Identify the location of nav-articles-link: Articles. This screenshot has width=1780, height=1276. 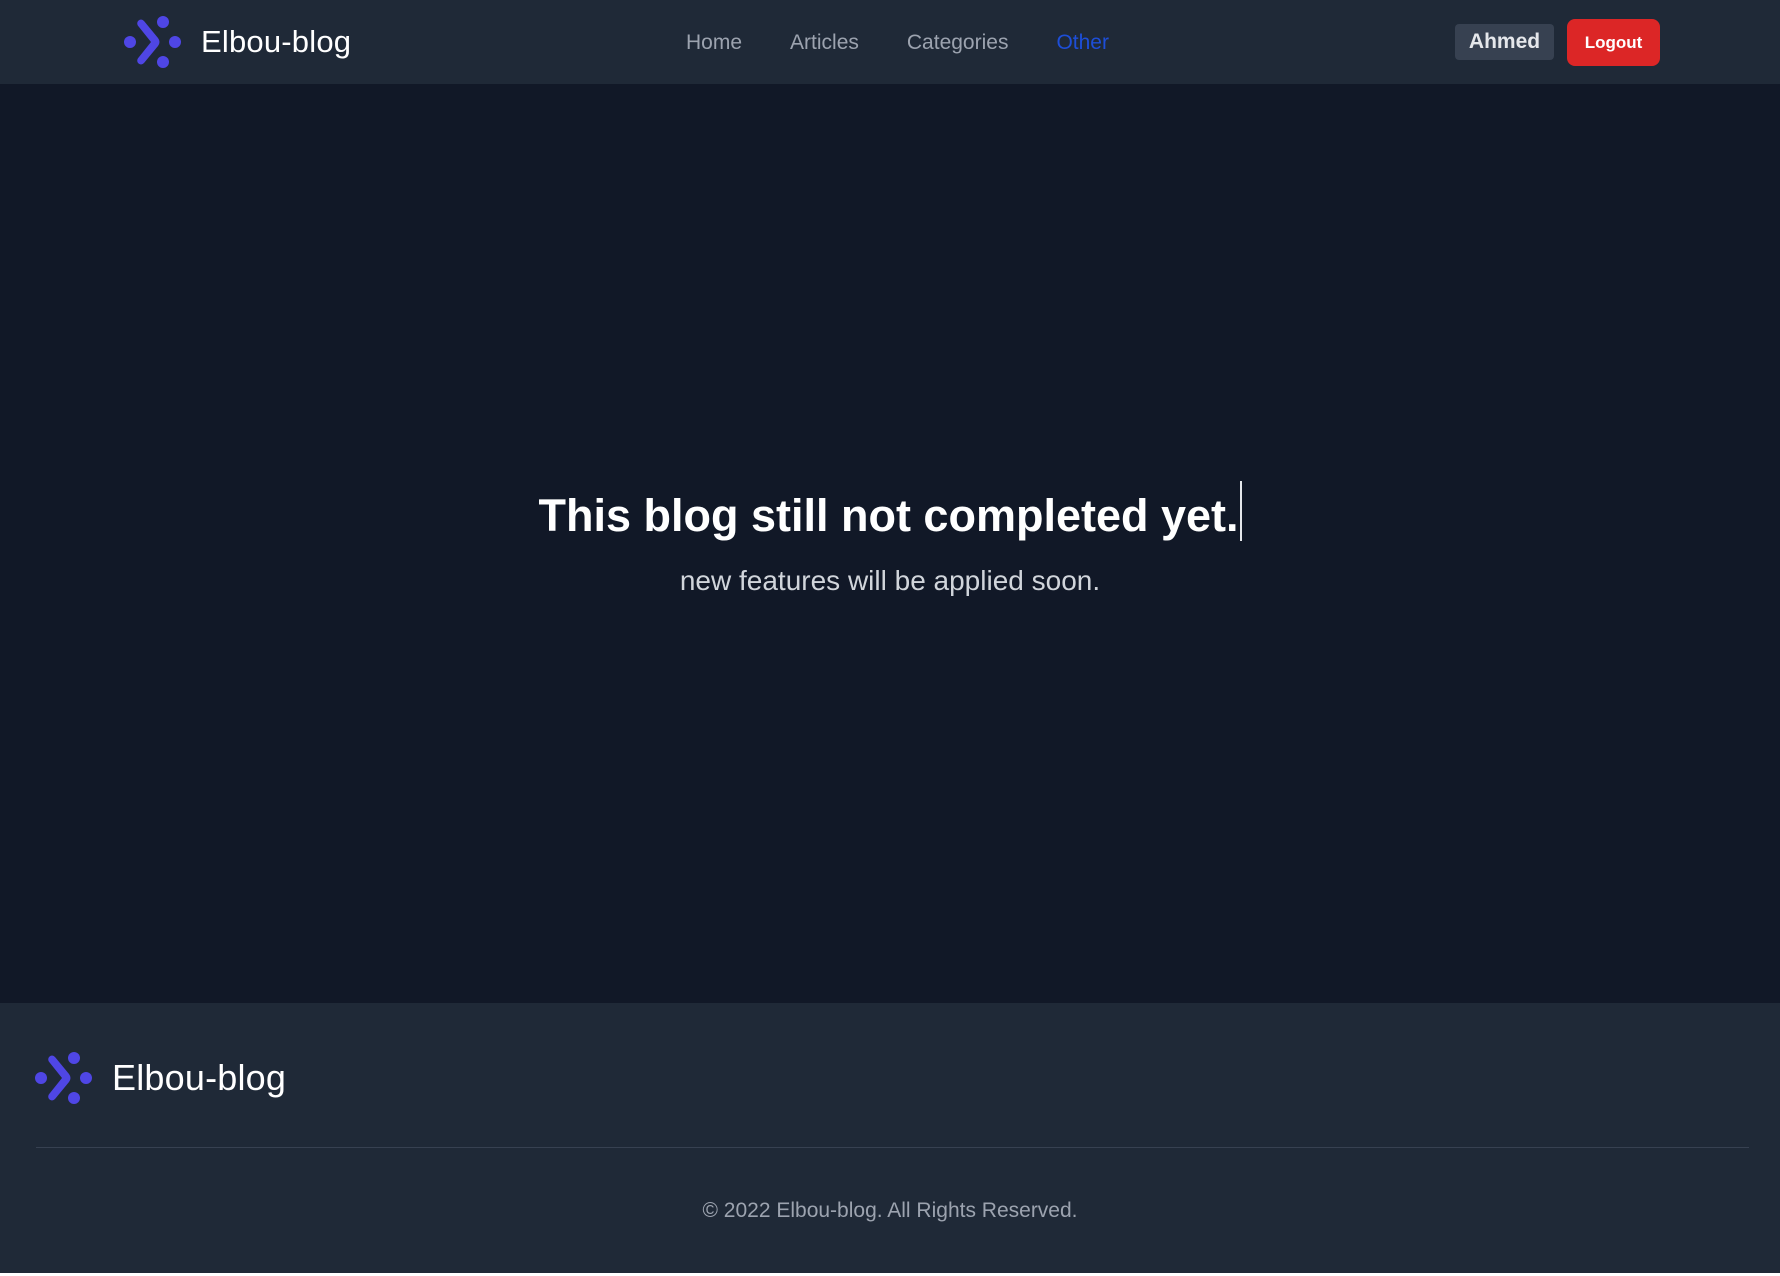
(824, 43).